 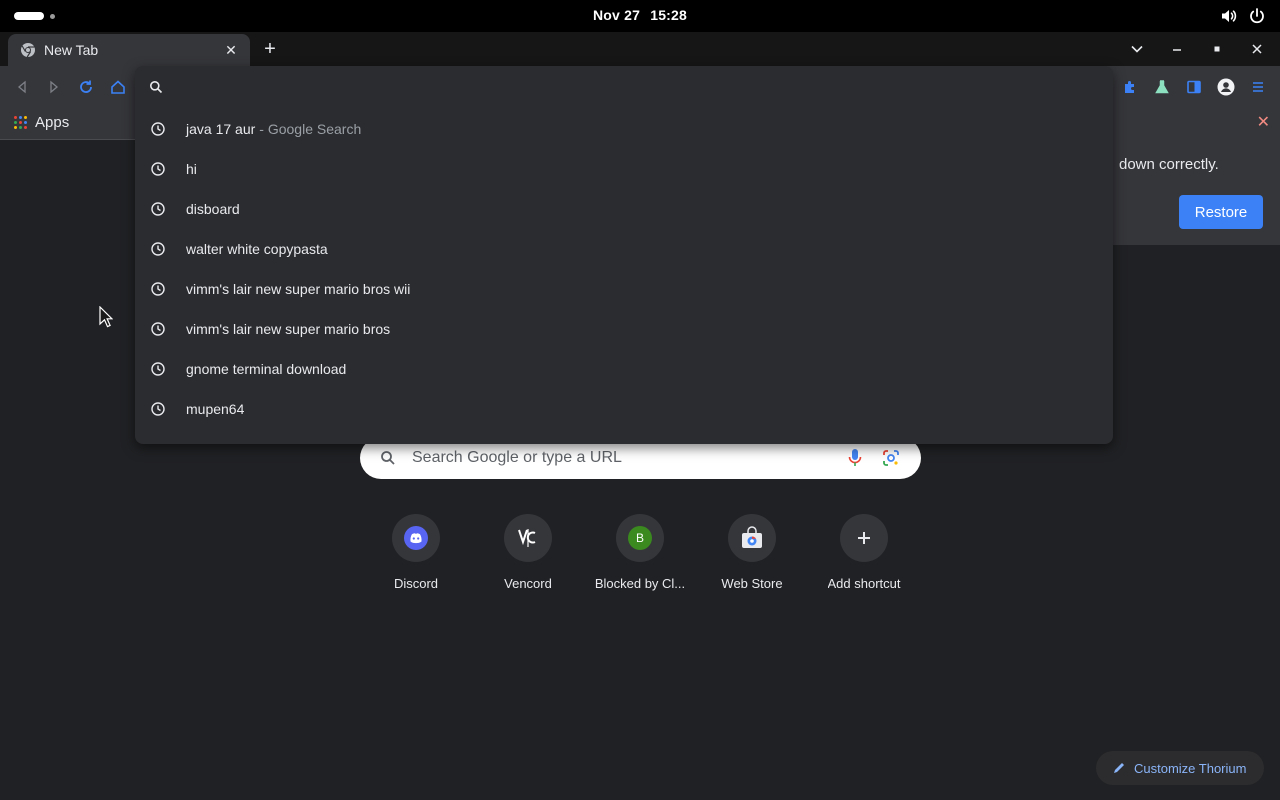 What do you see at coordinates (1177, 49) in the screenshot?
I see `minimize-button` at bounding box center [1177, 49].